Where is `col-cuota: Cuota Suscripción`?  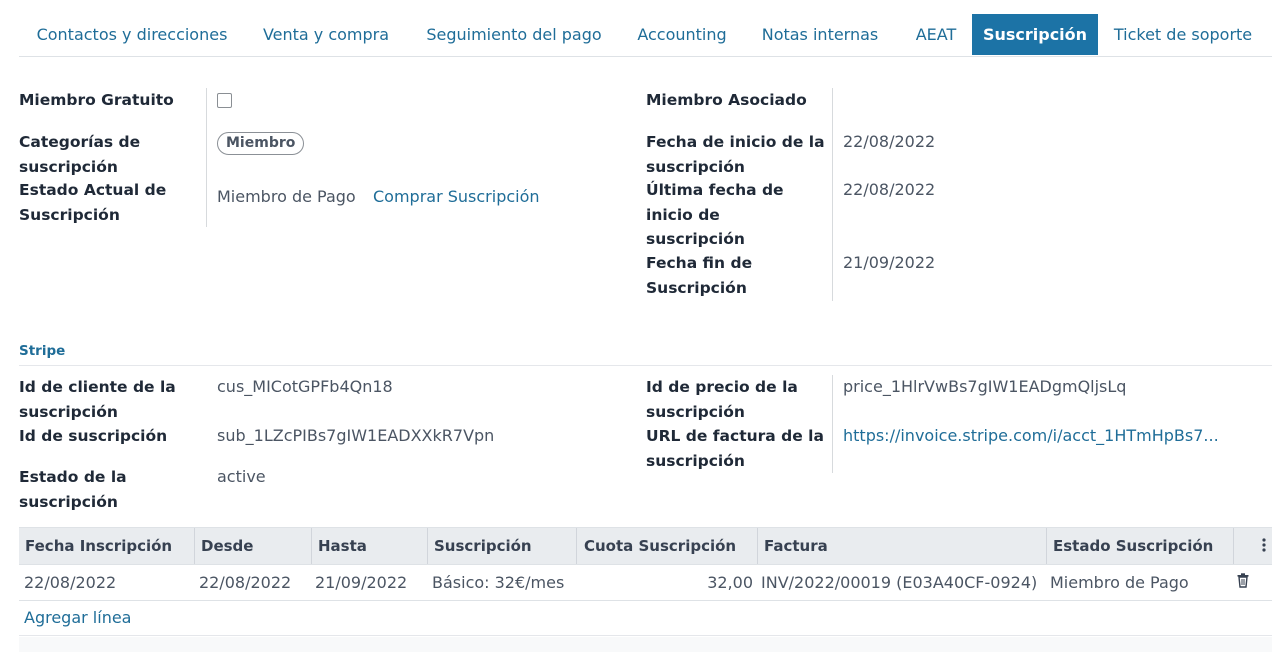
col-cuota: Cuota Suscripción is located at coordinates (667, 546).